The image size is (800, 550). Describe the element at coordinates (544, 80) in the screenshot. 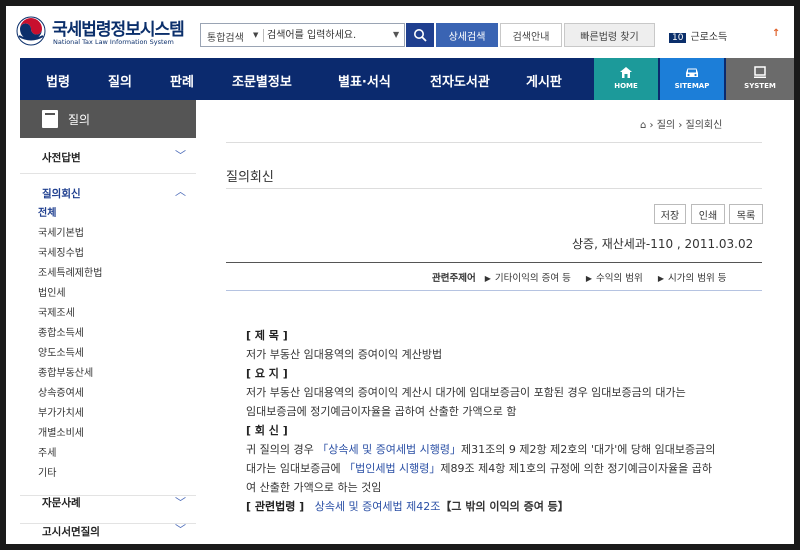

I see `nav-board: 게시판` at that location.